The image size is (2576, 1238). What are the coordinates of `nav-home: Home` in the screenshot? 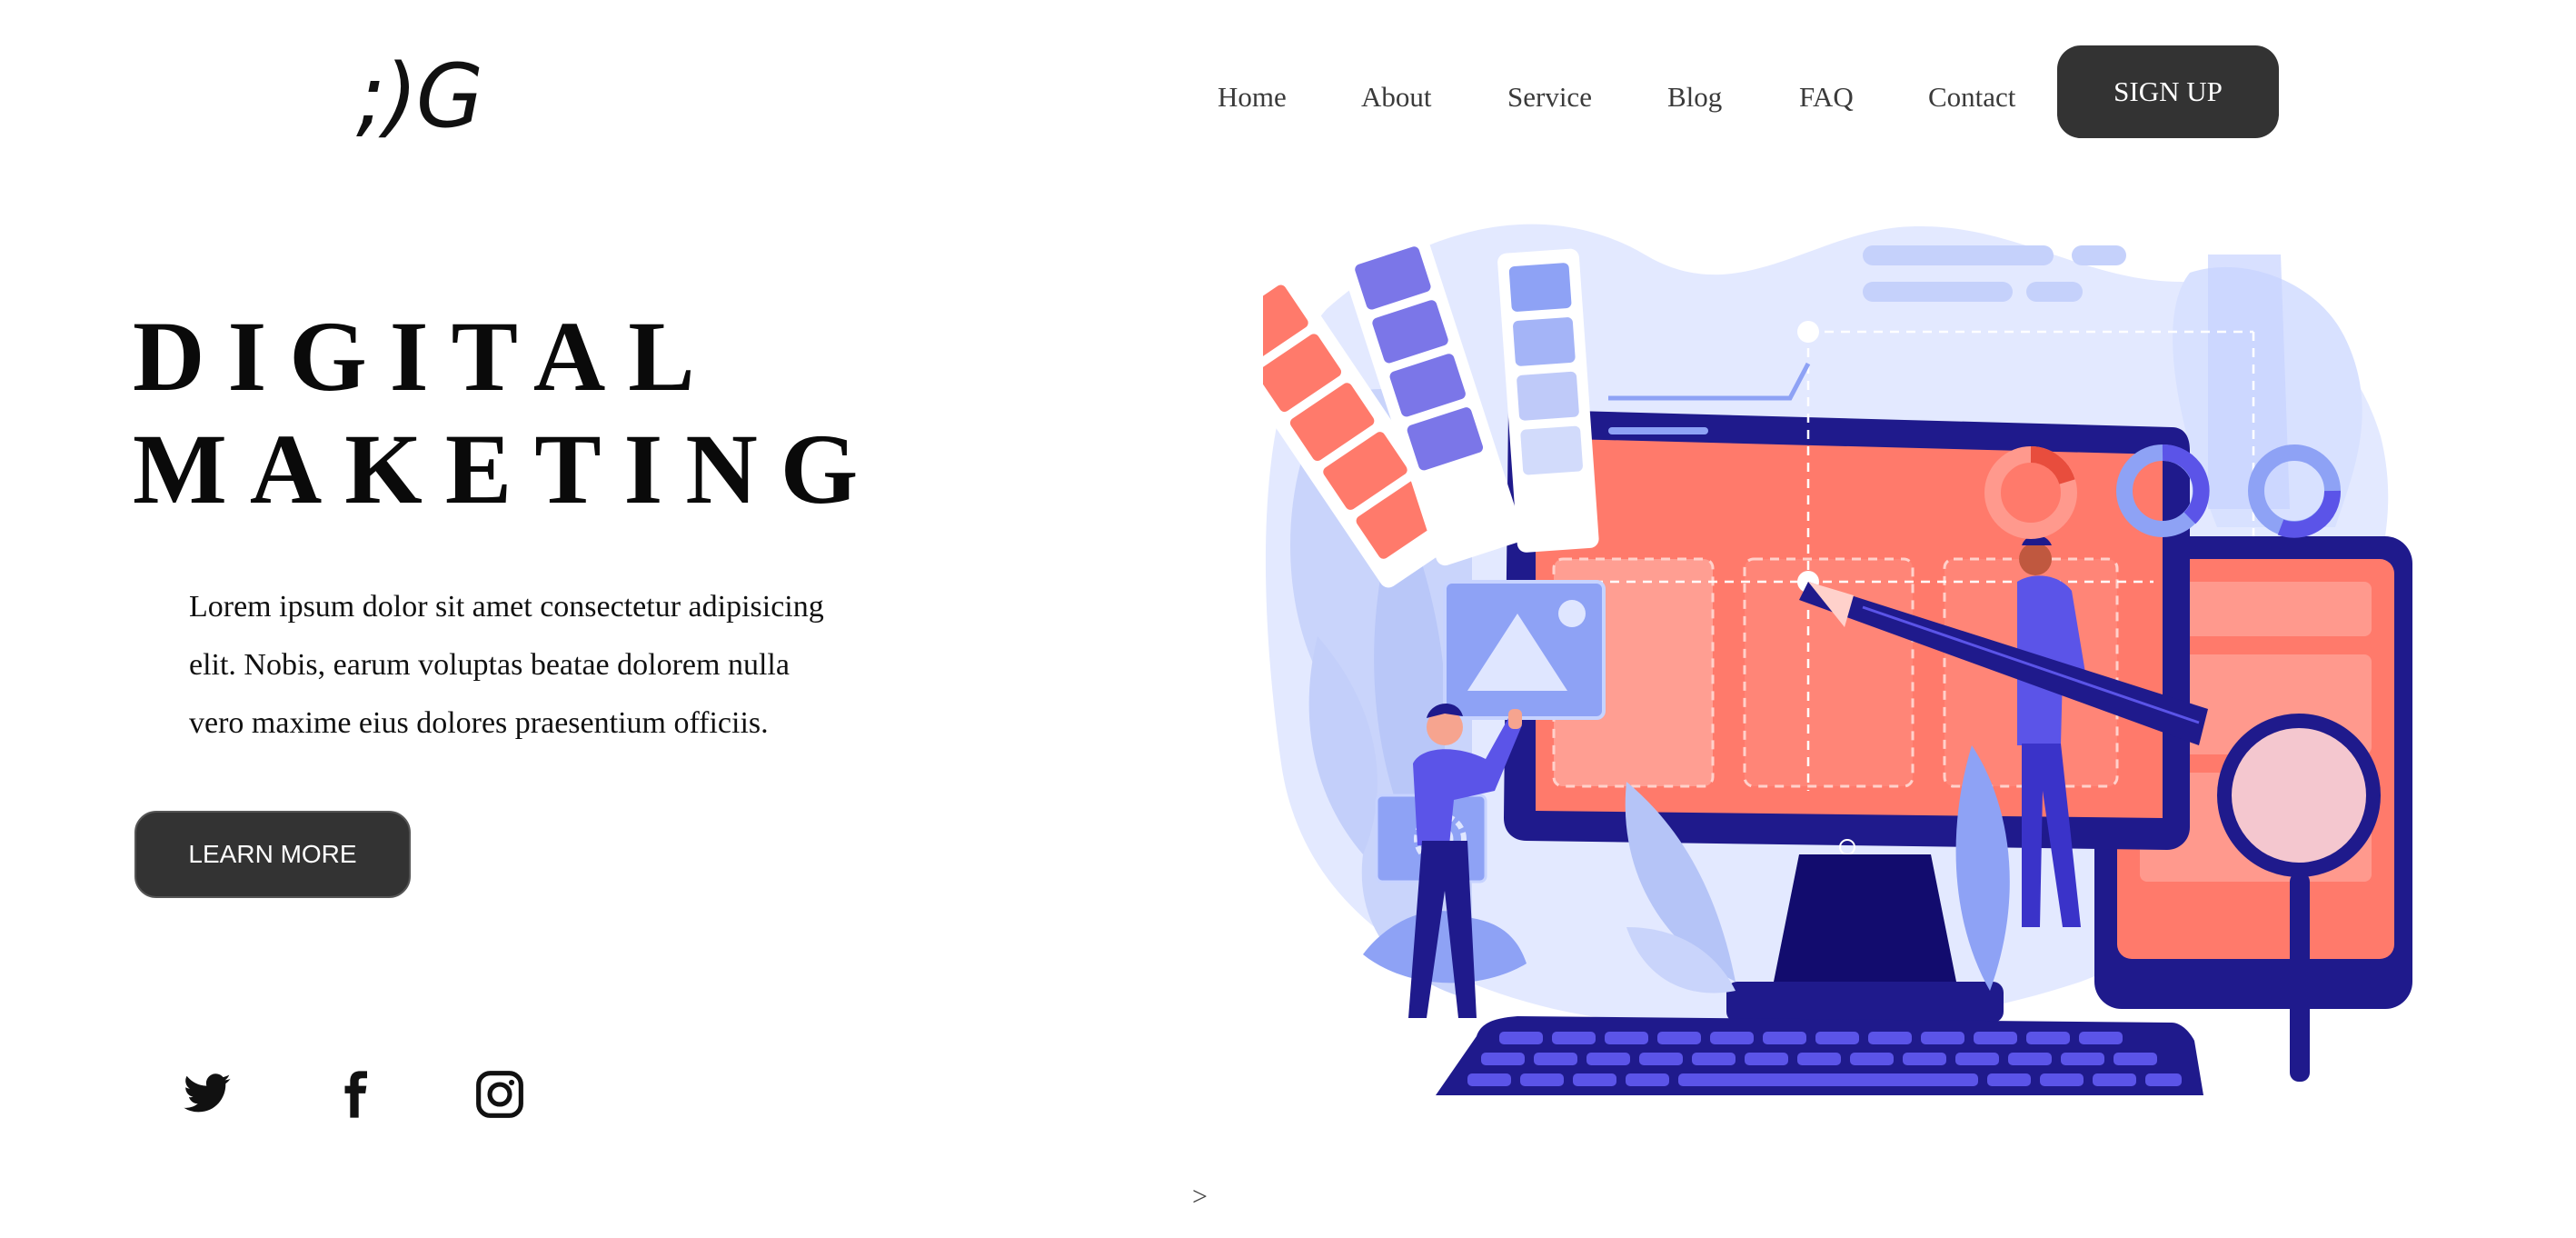 It's located at (1253, 97).